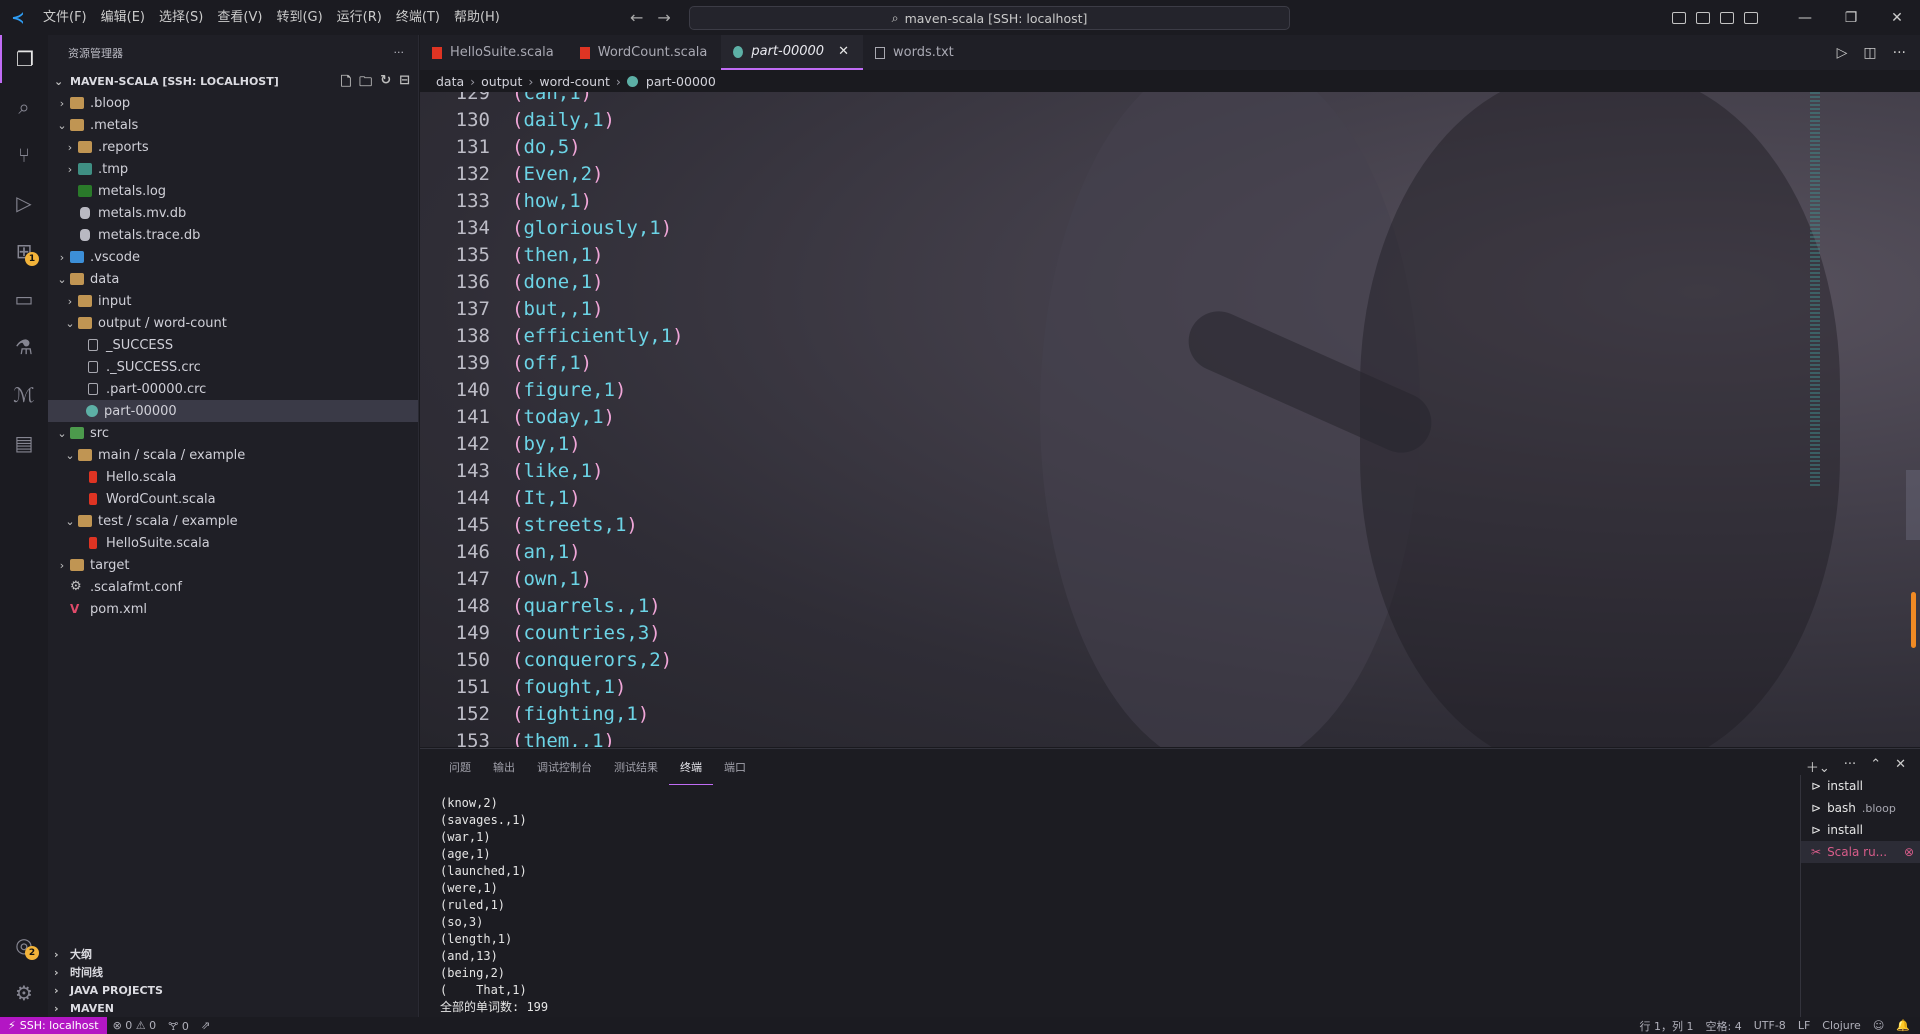 The image size is (1920, 1034). Describe the element at coordinates (1860, 852) in the screenshot. I see `terminal-item: ✂ Scala ru... ⊗` at that location.